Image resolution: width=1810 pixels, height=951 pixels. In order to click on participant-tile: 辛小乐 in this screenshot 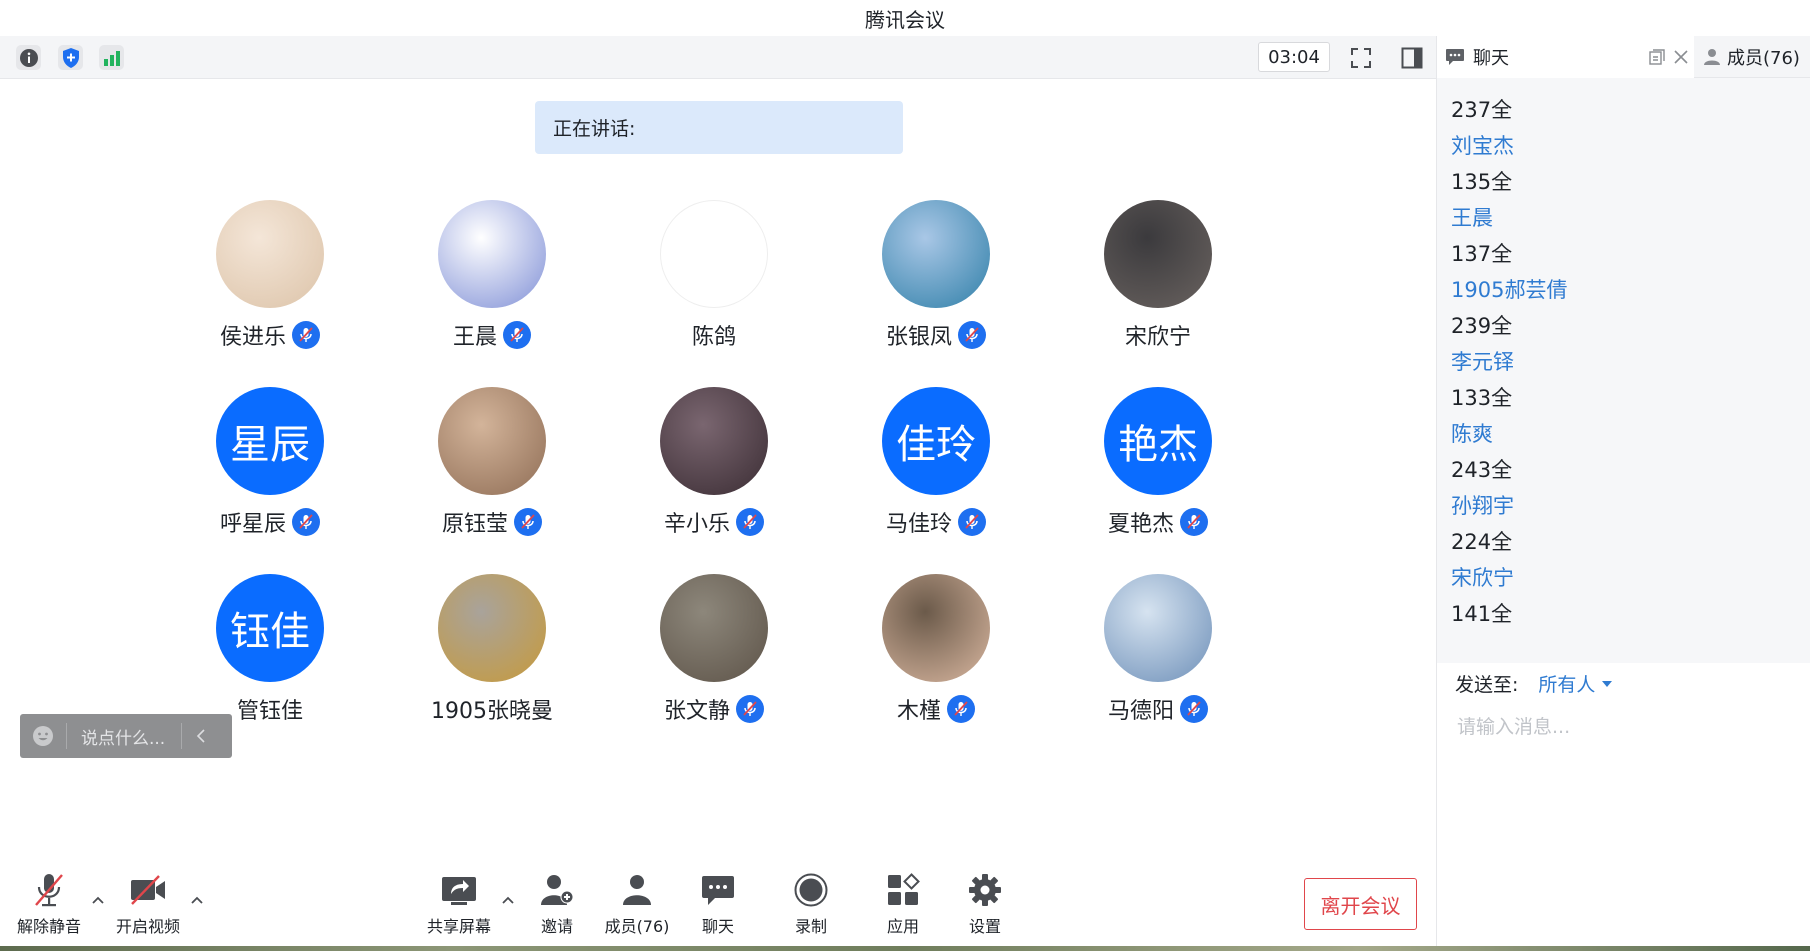, I will do `click(714, 472)`.